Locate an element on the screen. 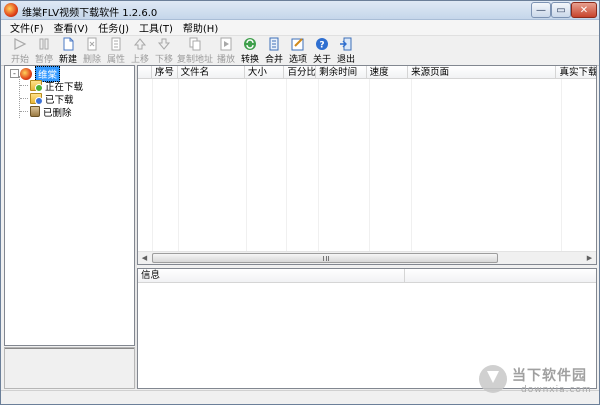 This screenshot has height=405, width=600. options-button: 选项 is located at coordinates (298, 50).